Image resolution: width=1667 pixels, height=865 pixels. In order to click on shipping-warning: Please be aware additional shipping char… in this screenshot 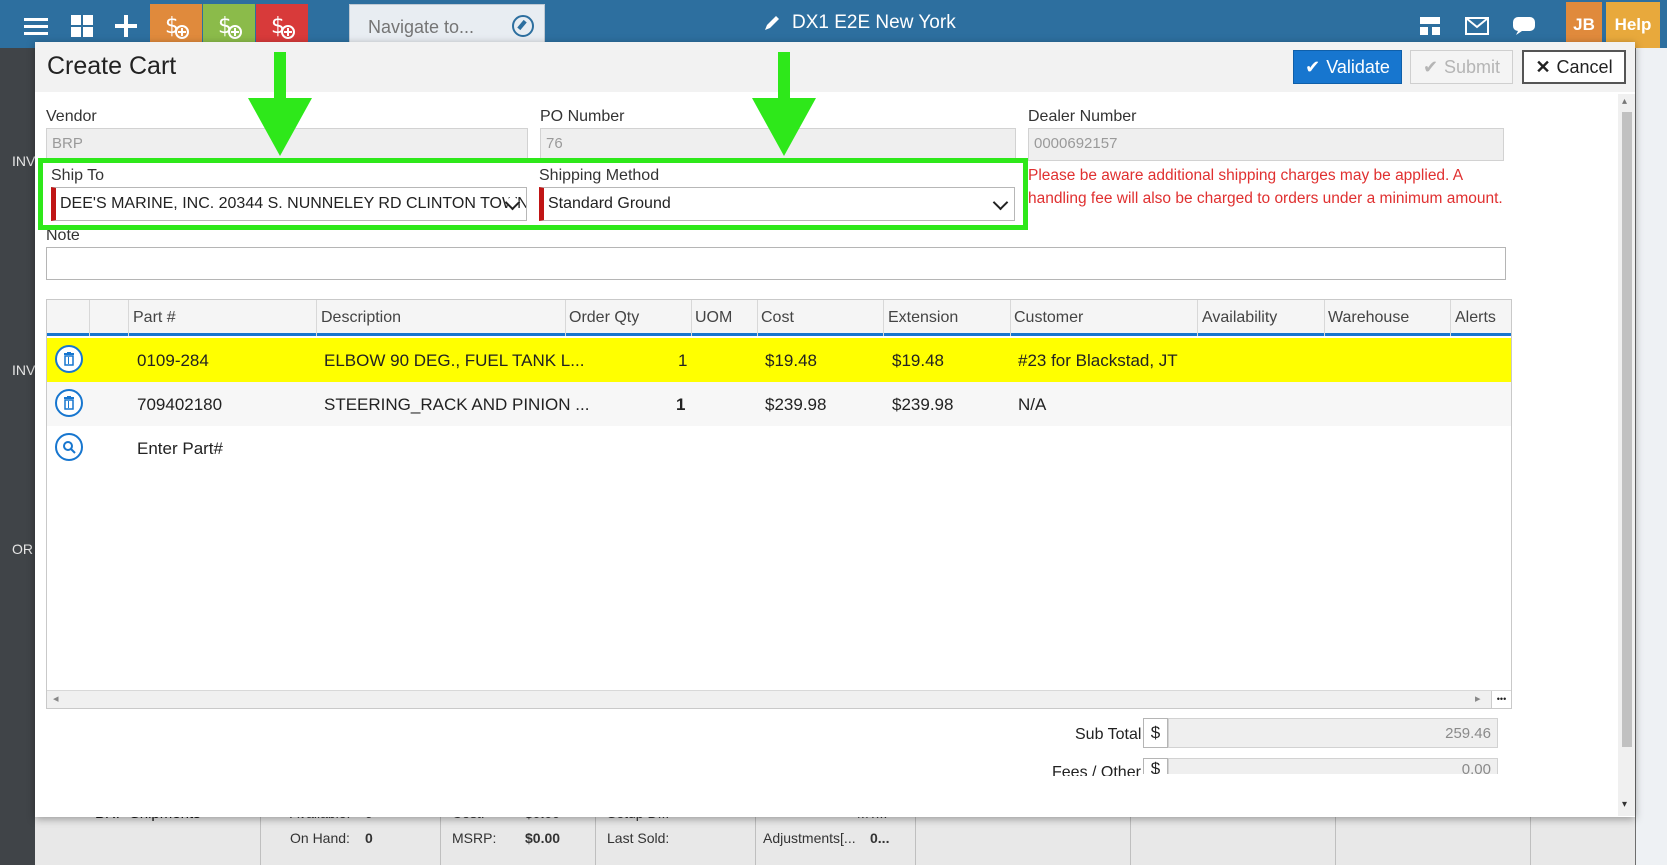, I will do `click(1265, 187)`.